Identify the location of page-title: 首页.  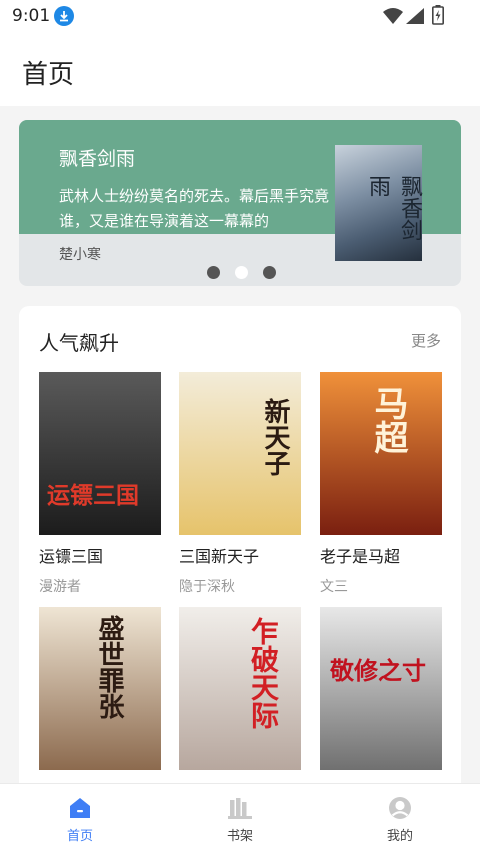
(48, 75).